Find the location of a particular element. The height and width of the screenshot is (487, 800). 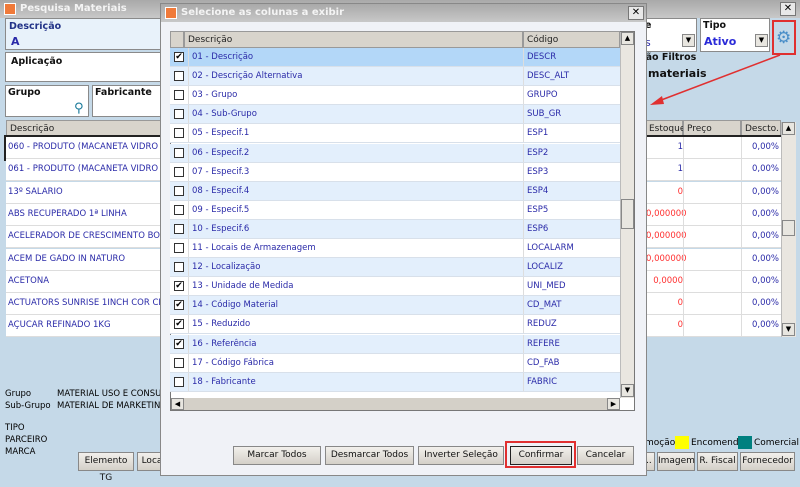

cell-descricao: 060 - PRODUTO (MACANETA VIDRO GC is located at coordinates (85, 147).